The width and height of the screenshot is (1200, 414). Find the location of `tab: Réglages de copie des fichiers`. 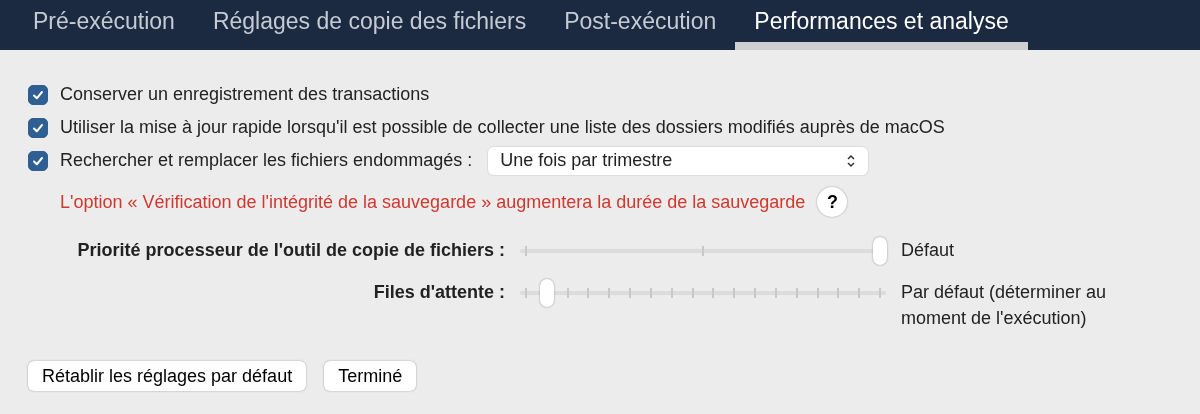

tab: Réglages de copie des fichiers is located at coordinates (369, 25).